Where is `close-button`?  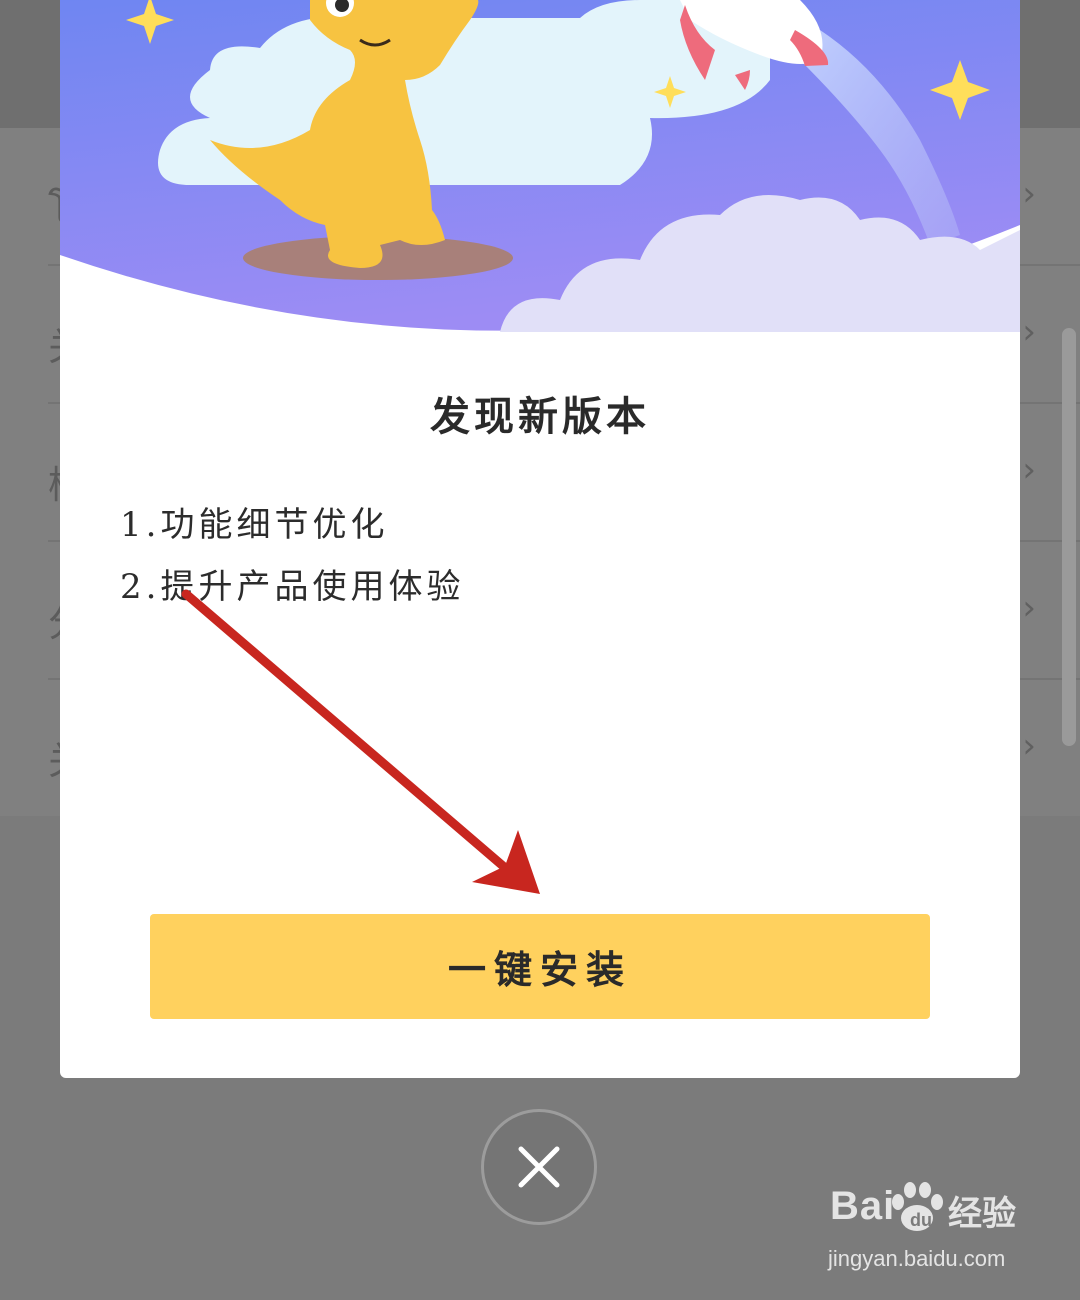
close-button is located at coordinates (539, 1167).